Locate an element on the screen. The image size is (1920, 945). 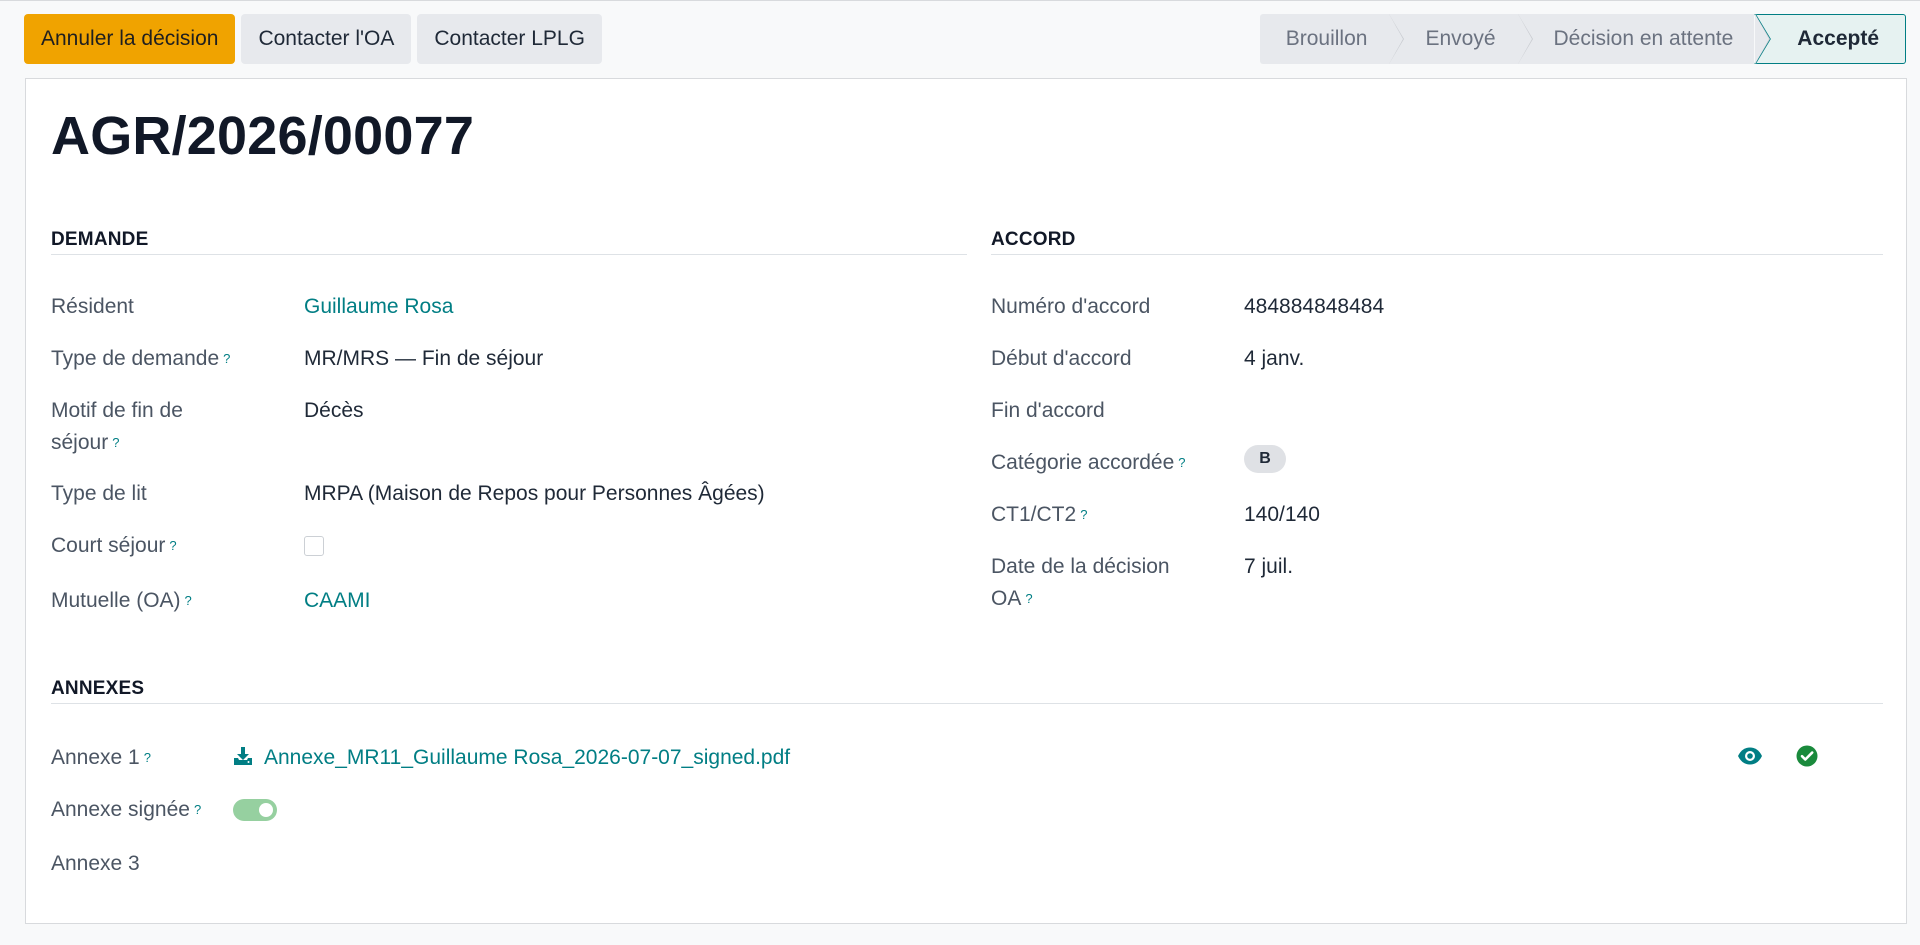
categorie-badge: B is located at coordinates (1265, 459).